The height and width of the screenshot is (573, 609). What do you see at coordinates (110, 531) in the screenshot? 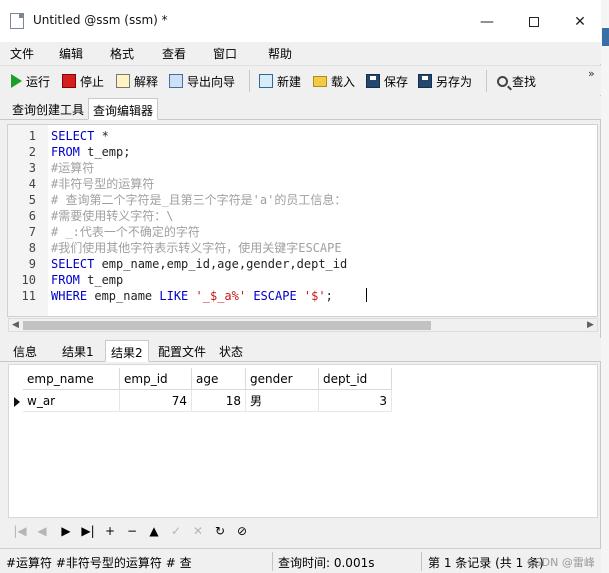
I see `add-record-icon: +` at bounding box center [110, 531].